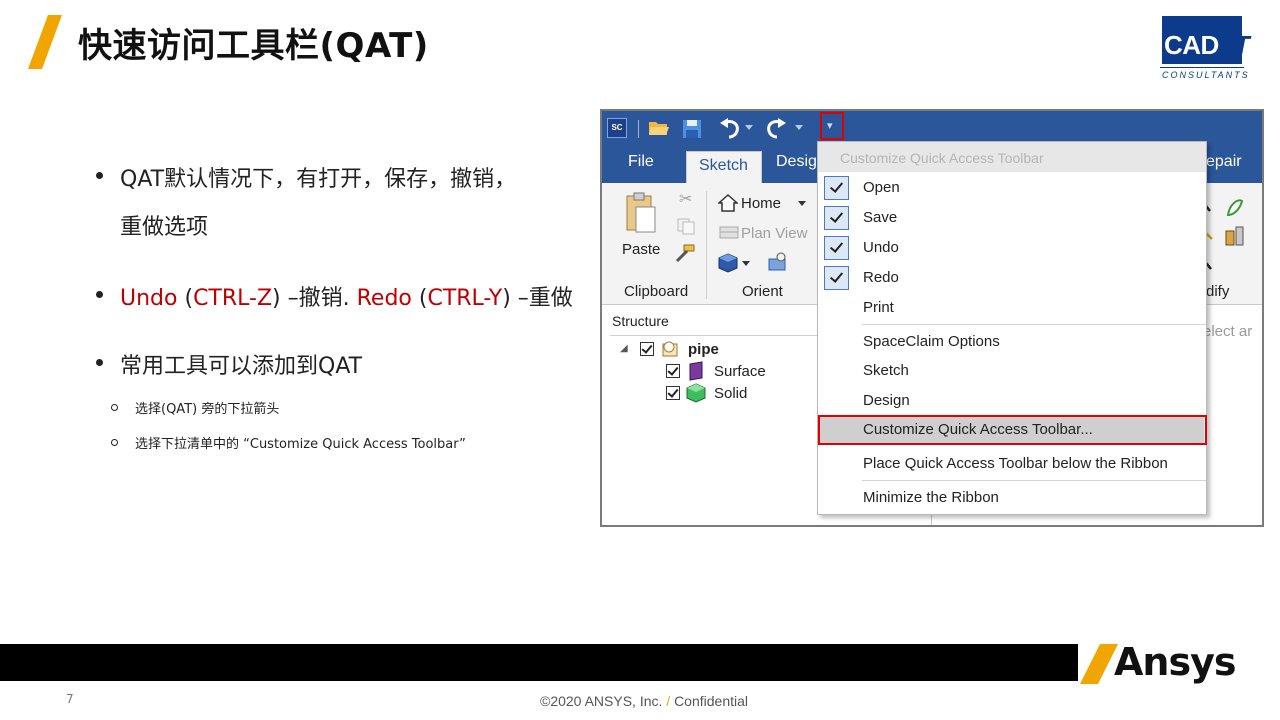 Image resolution: width=1280 pixels, height=720 pixels. Describe the element at coordinates (778, 262) in the screenshot. I see `snap-view-icon` at that location.